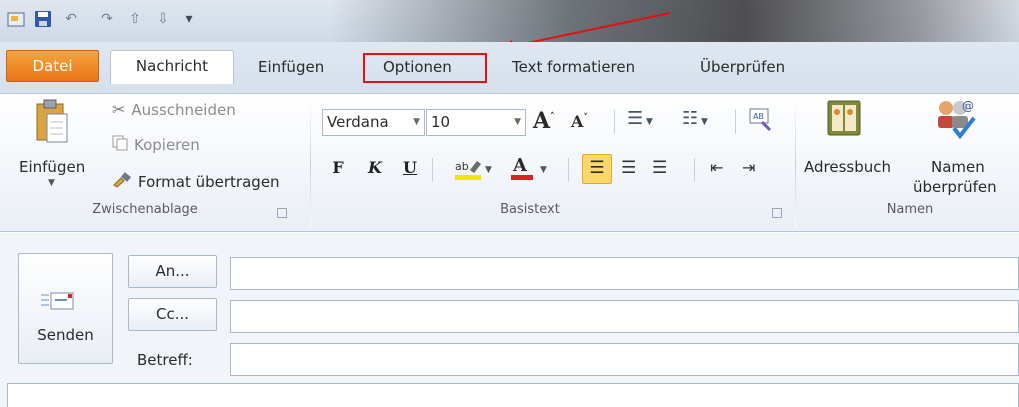 Image resolution: width=1019 pixels, height=407 pixels. I want to click on send-icon, so click(58, 304).